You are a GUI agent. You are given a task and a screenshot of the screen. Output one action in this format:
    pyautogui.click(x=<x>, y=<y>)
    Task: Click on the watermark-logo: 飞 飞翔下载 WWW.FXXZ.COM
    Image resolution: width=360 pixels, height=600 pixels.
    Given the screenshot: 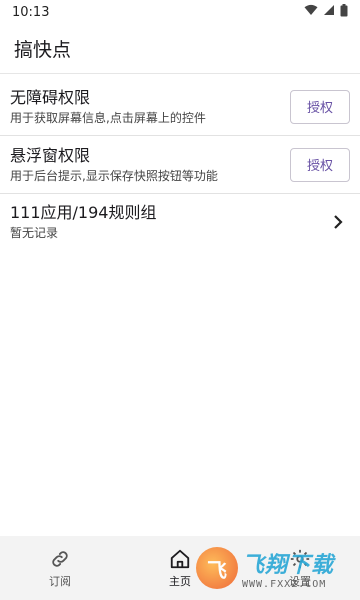 What is the action you would take?
    pyautogui.click(x=275, y=568)
    